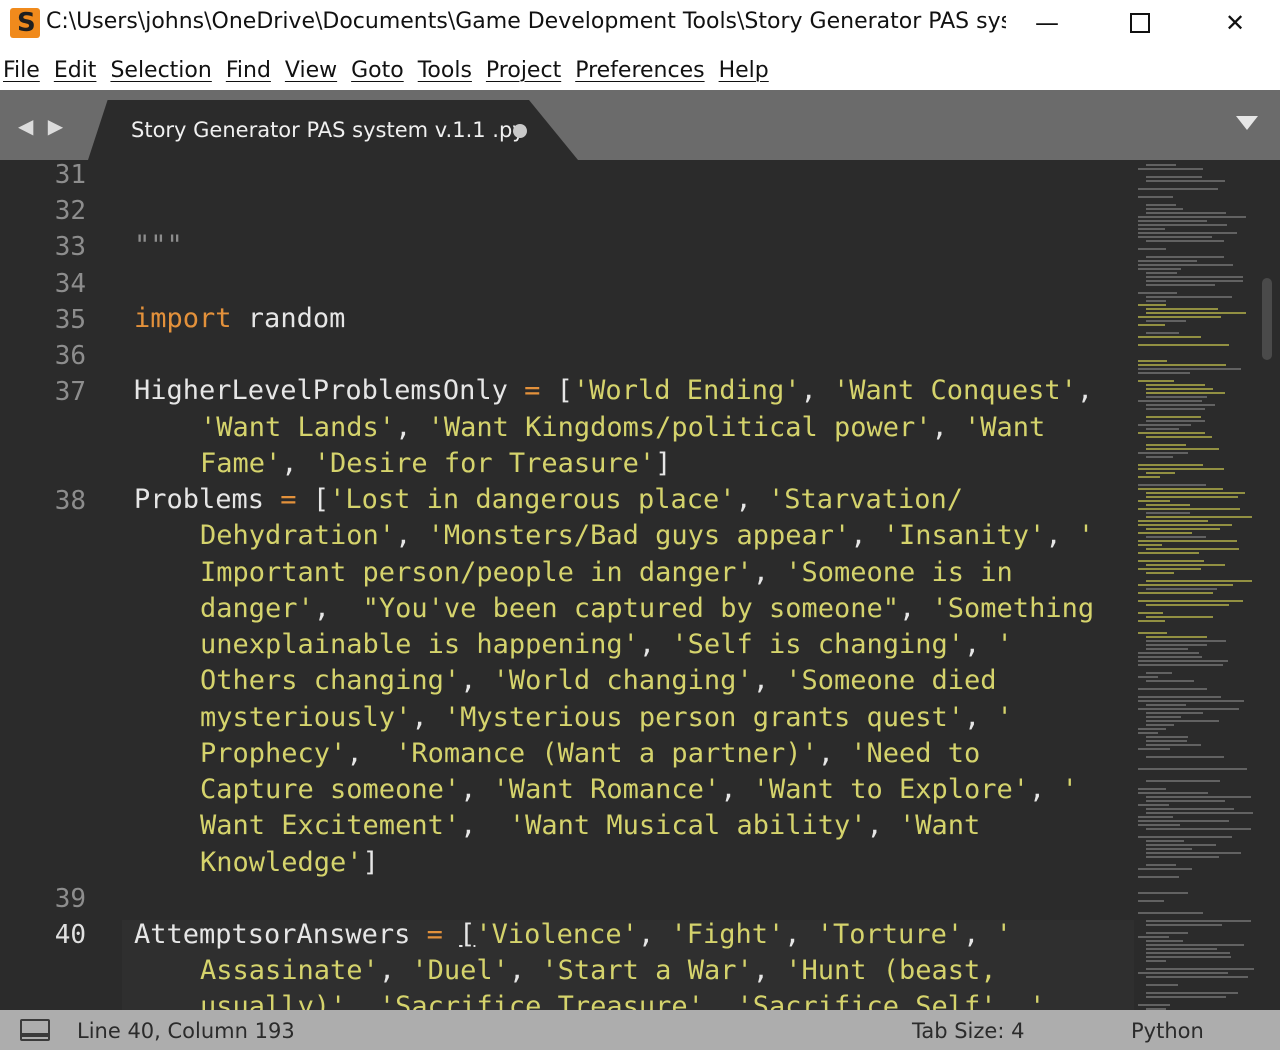 This screenshot has width=1280, height=1050. I want to click on code-string: Dehydration', so click(298, 535).